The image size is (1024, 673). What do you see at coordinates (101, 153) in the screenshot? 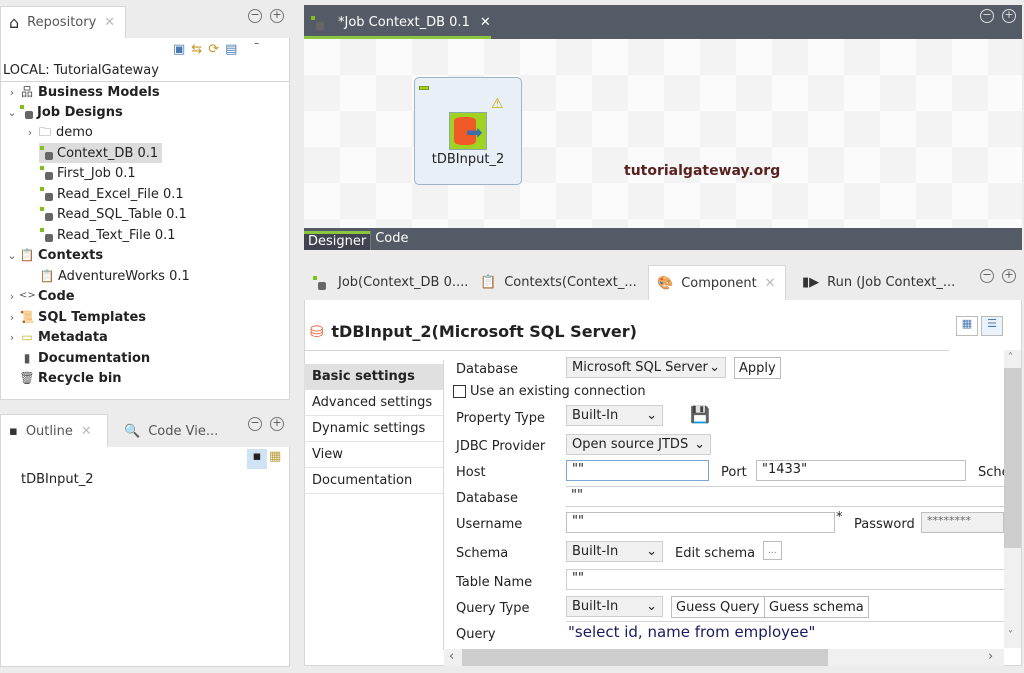
I see `tree-context-db: Context_DB 0.1` at bounding box center [101, 153].